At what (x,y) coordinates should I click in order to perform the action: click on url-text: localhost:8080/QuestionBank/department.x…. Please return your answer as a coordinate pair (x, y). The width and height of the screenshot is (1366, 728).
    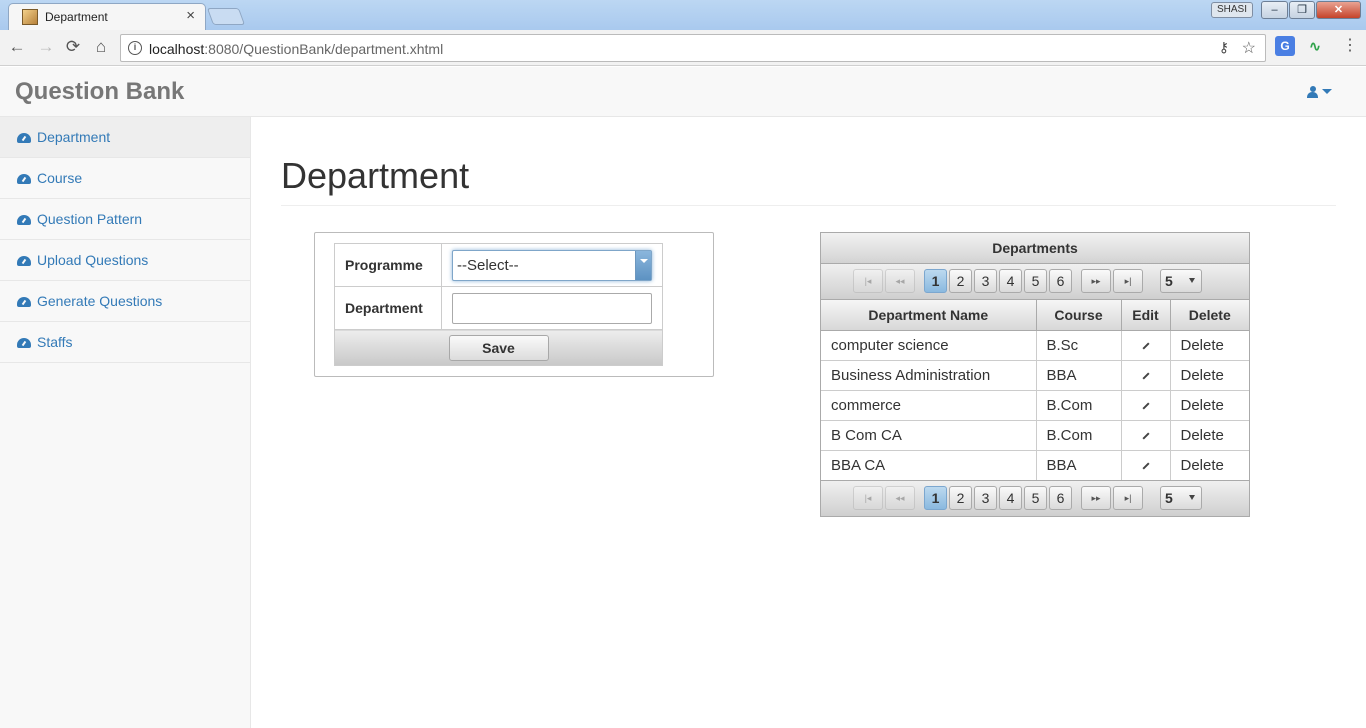
    Looking at the image, I should click on (296, 49).